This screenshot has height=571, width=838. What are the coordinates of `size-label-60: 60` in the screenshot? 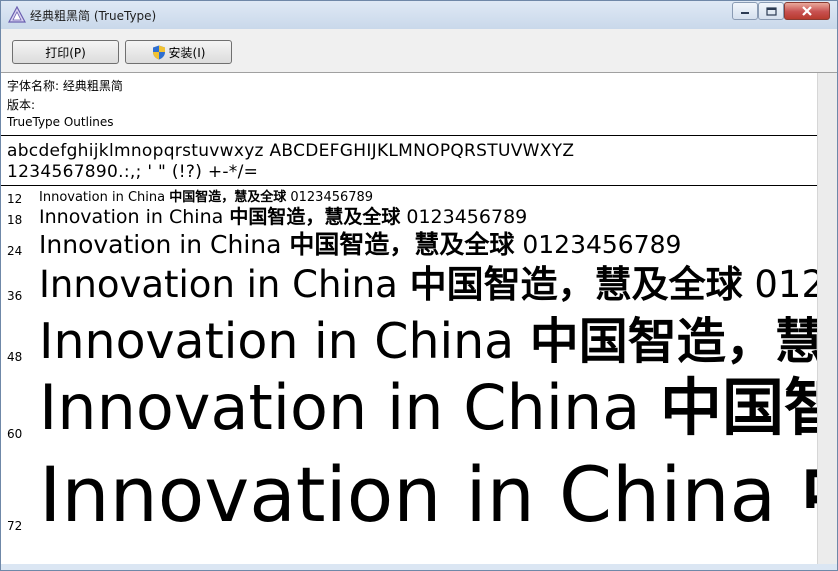 It's located at (15, 434).